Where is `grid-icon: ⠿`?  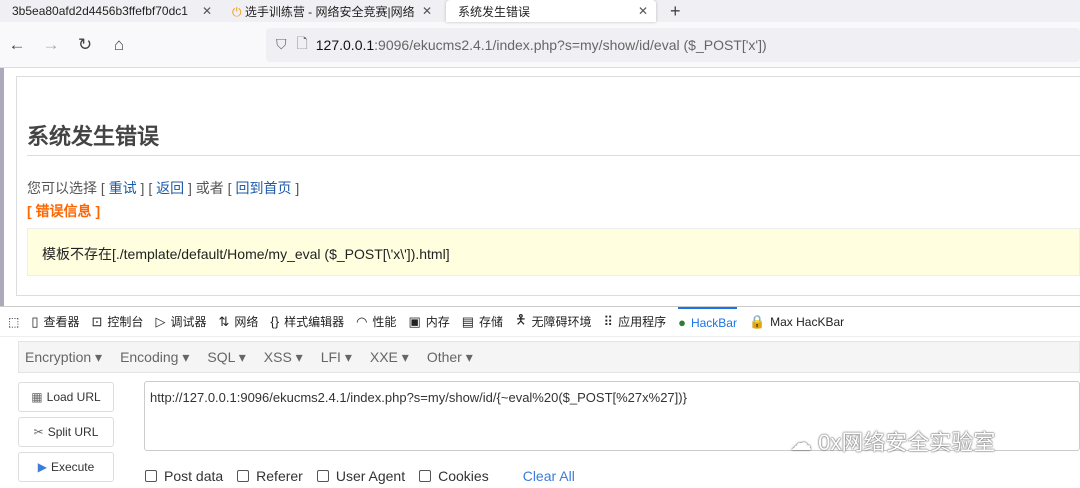 grid-icon: ⠿ is located at coordinates (608, 321).